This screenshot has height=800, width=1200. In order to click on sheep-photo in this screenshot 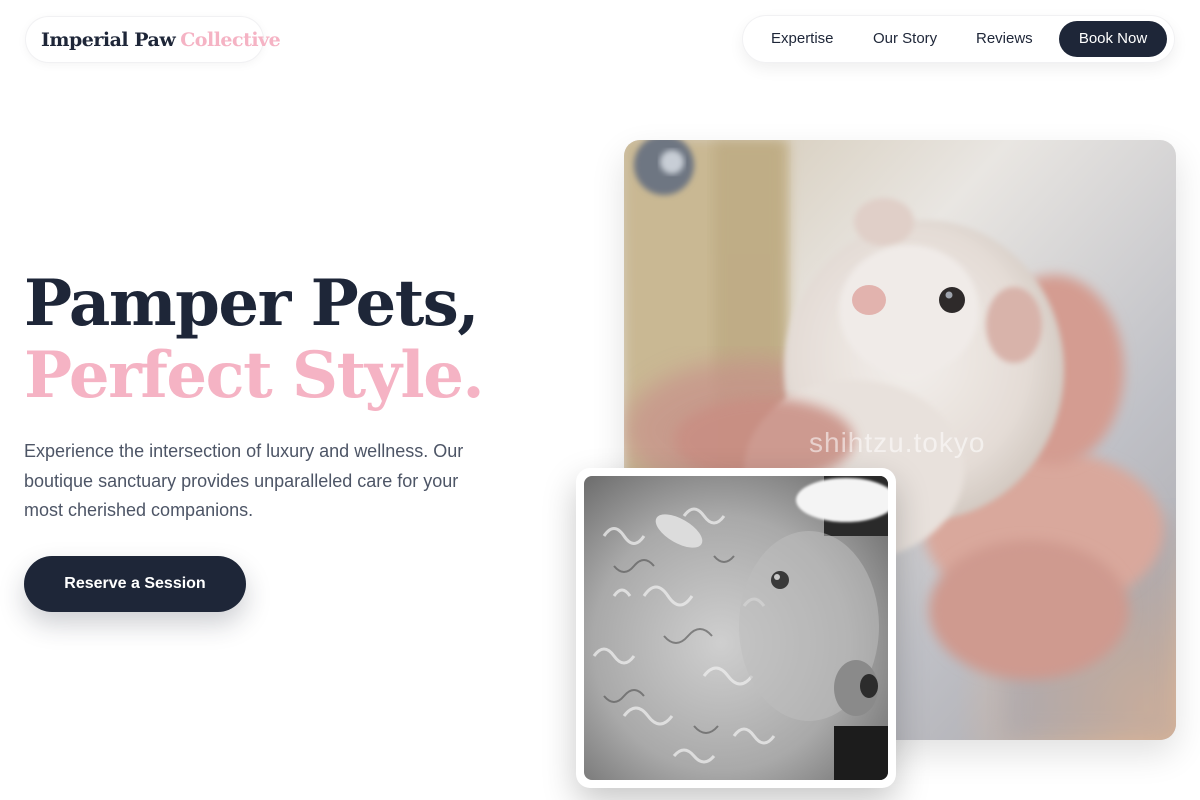, I will do `click(736, 628)`.